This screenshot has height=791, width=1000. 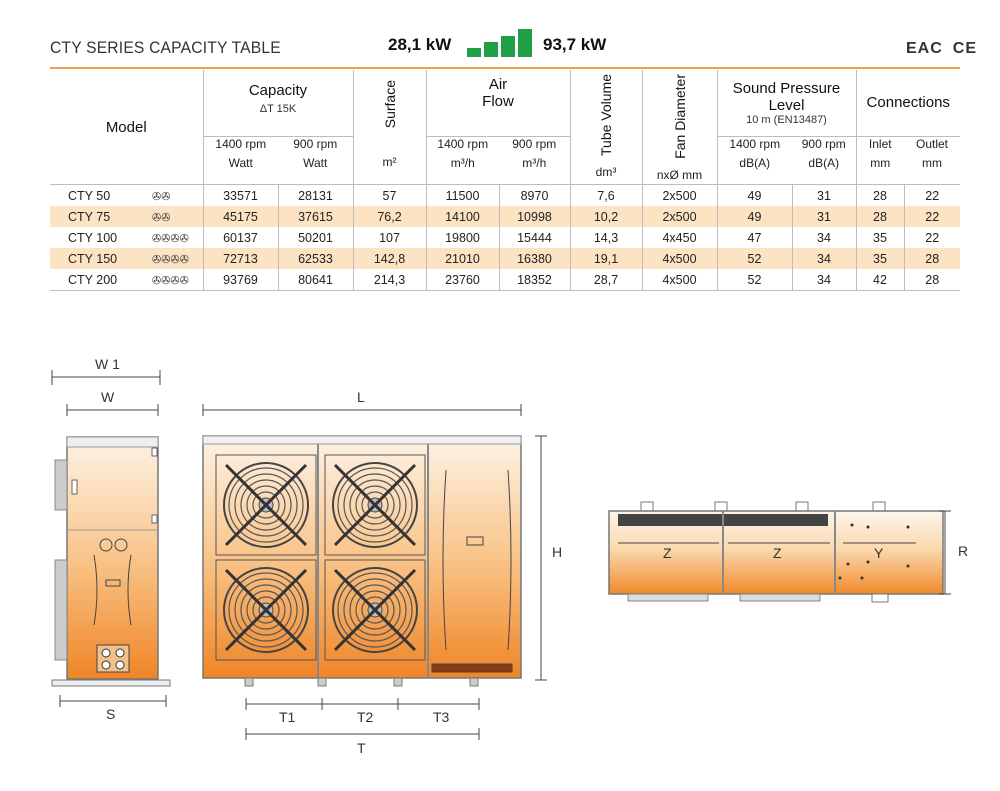 I want to click on dim-t1-label: T1, so click(x=287, y=717).